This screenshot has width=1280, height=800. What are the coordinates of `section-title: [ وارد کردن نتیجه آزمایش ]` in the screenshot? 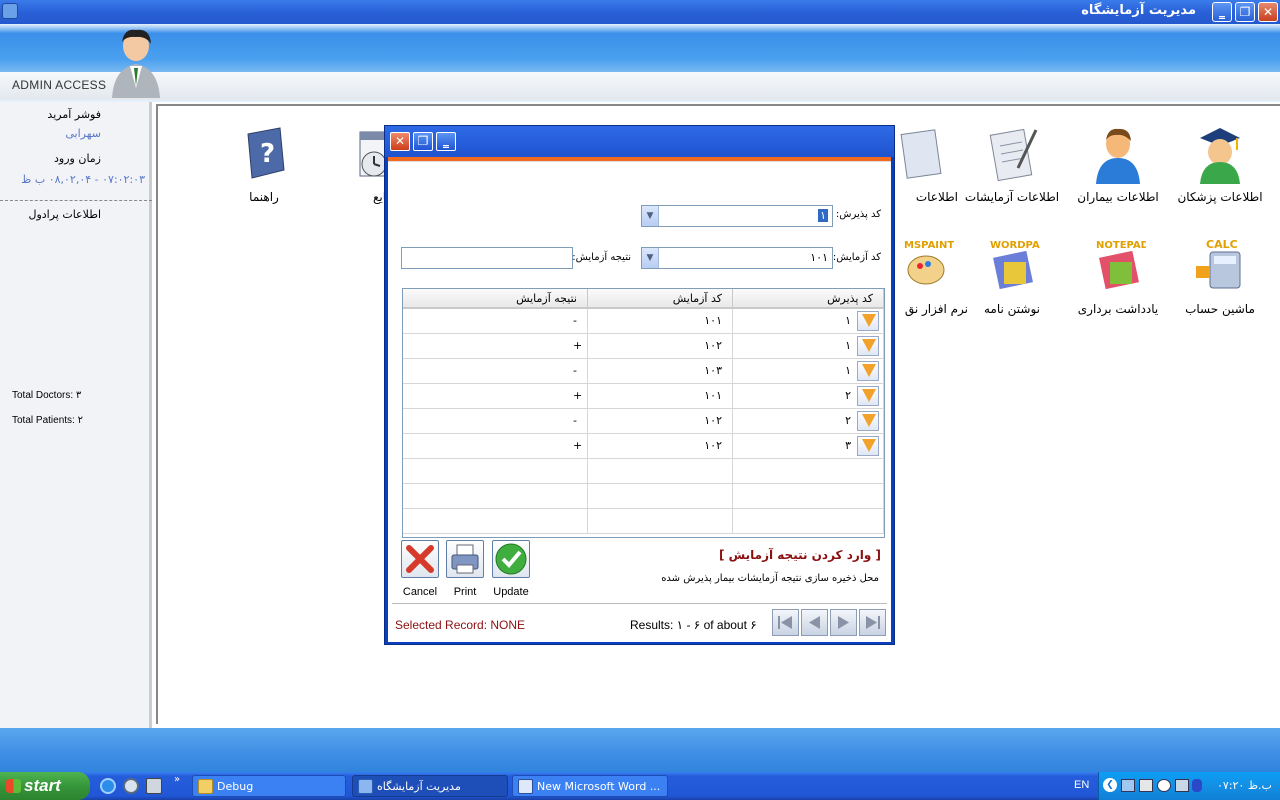 It's located at (800, 555).